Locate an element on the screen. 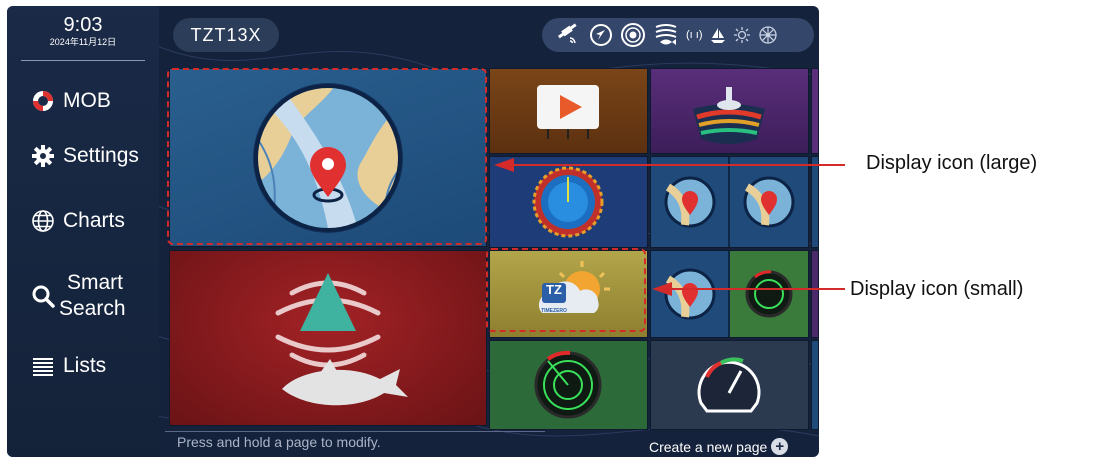 This screenshot has height=461, width=1104. sidebar-item-smart-search: Smart Search is located at coordinates (83, 296).